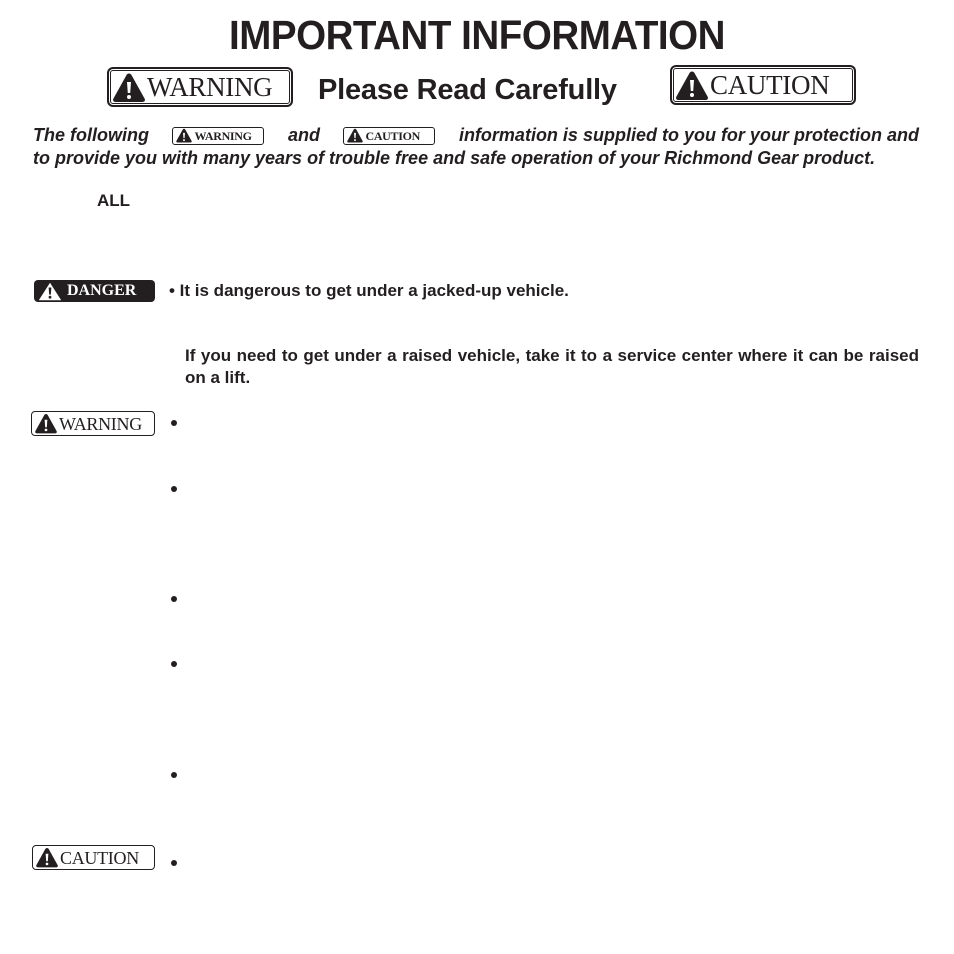  I want to click on warning-tag-header: WARNING, so click(200, 87).